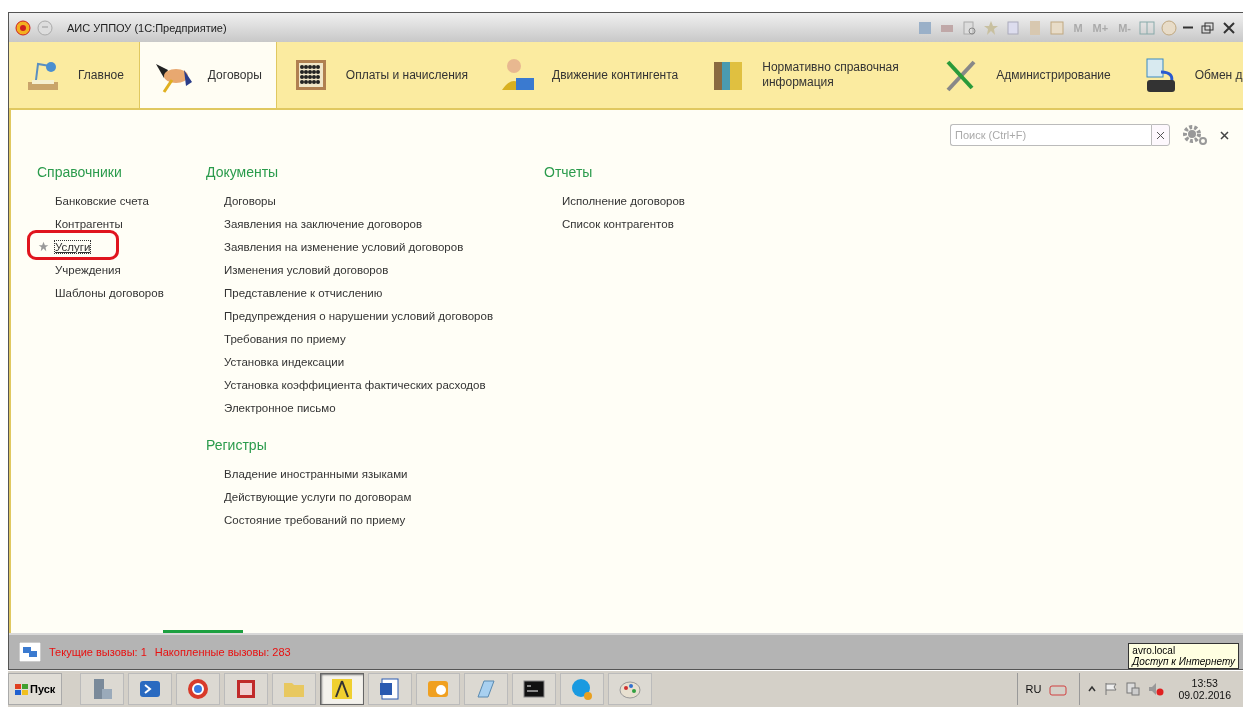 Image resolution: width=1243 pixels, height=707 pixels. Describe the element at coordinates (222, 652) in the screenshot. I see `status-text: Накопленные вызовы: 283` at that location.